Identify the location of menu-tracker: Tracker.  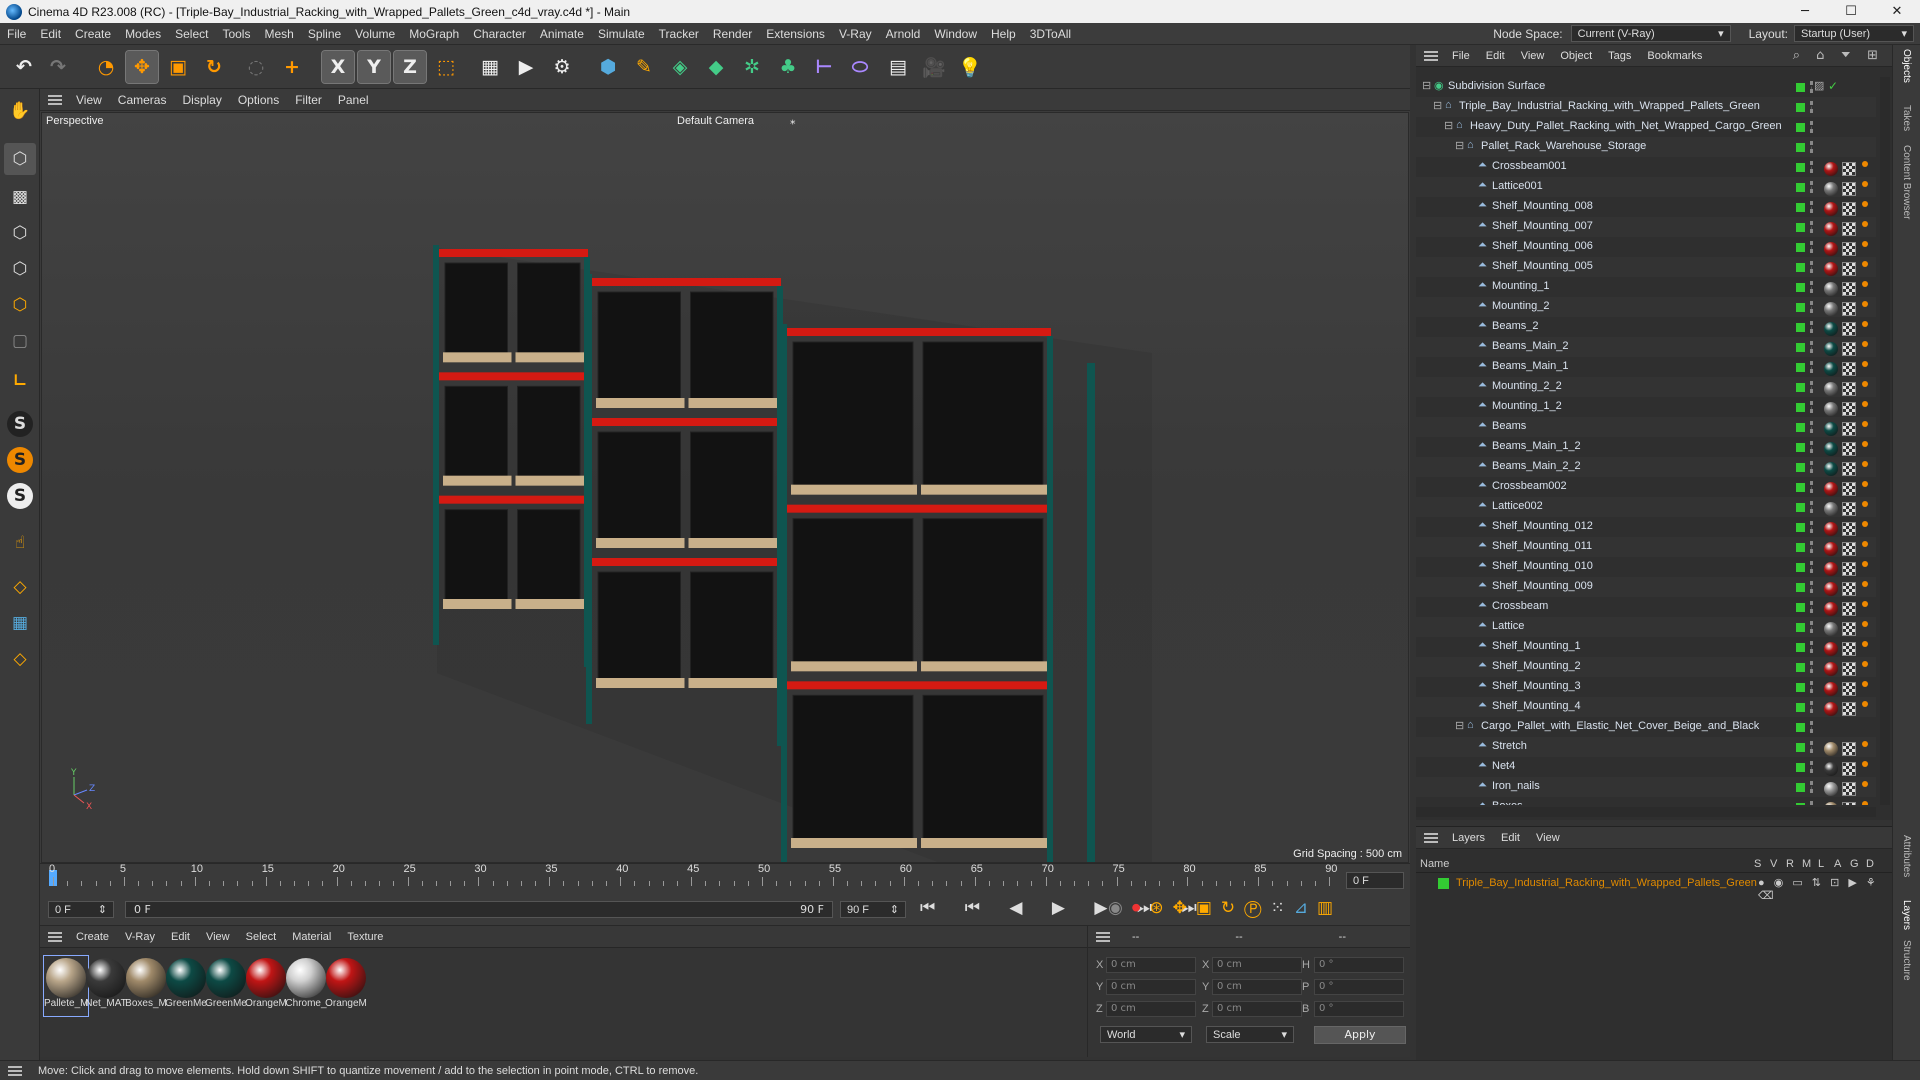
(679, 34).